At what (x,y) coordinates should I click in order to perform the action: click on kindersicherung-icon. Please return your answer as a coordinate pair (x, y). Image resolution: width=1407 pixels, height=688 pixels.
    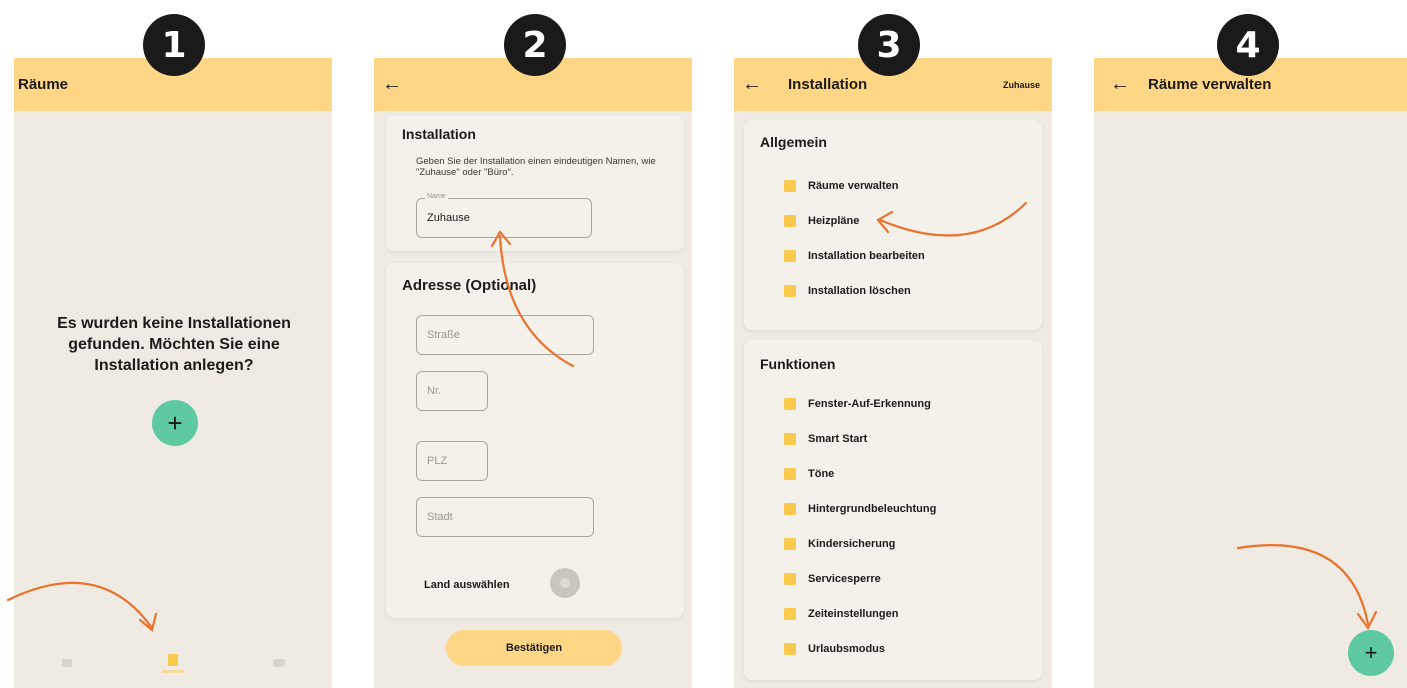
    Looking at the image, I should click on (790, 544).